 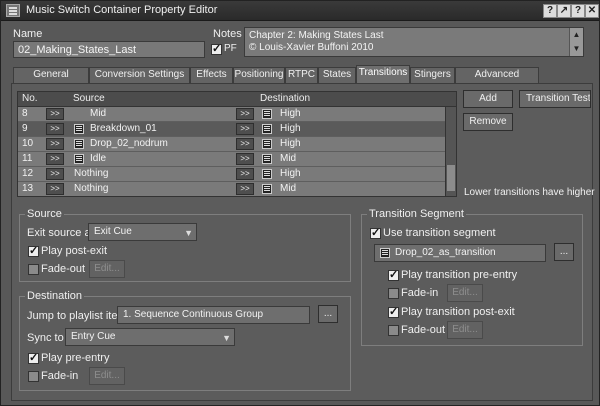 What do you see at coordinates (89, 98) in the screenshot?
I see `col-source-header: Source` at bounding box center [89, 98].